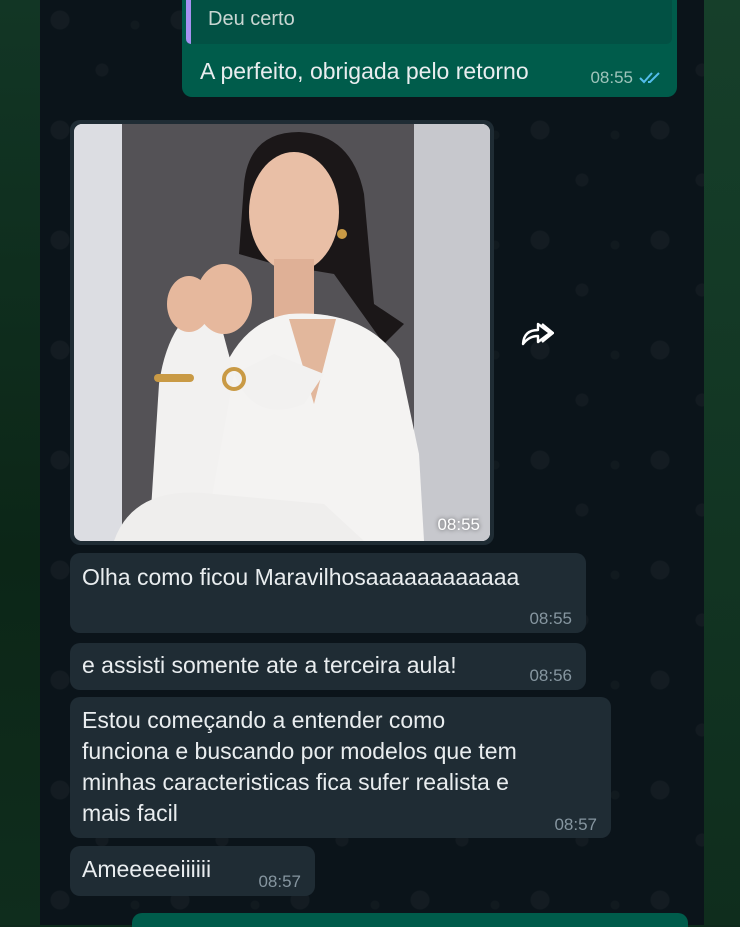 This screenshot has width=740, height=927. I want to click on message-line: mais facil, so click(130, 813).